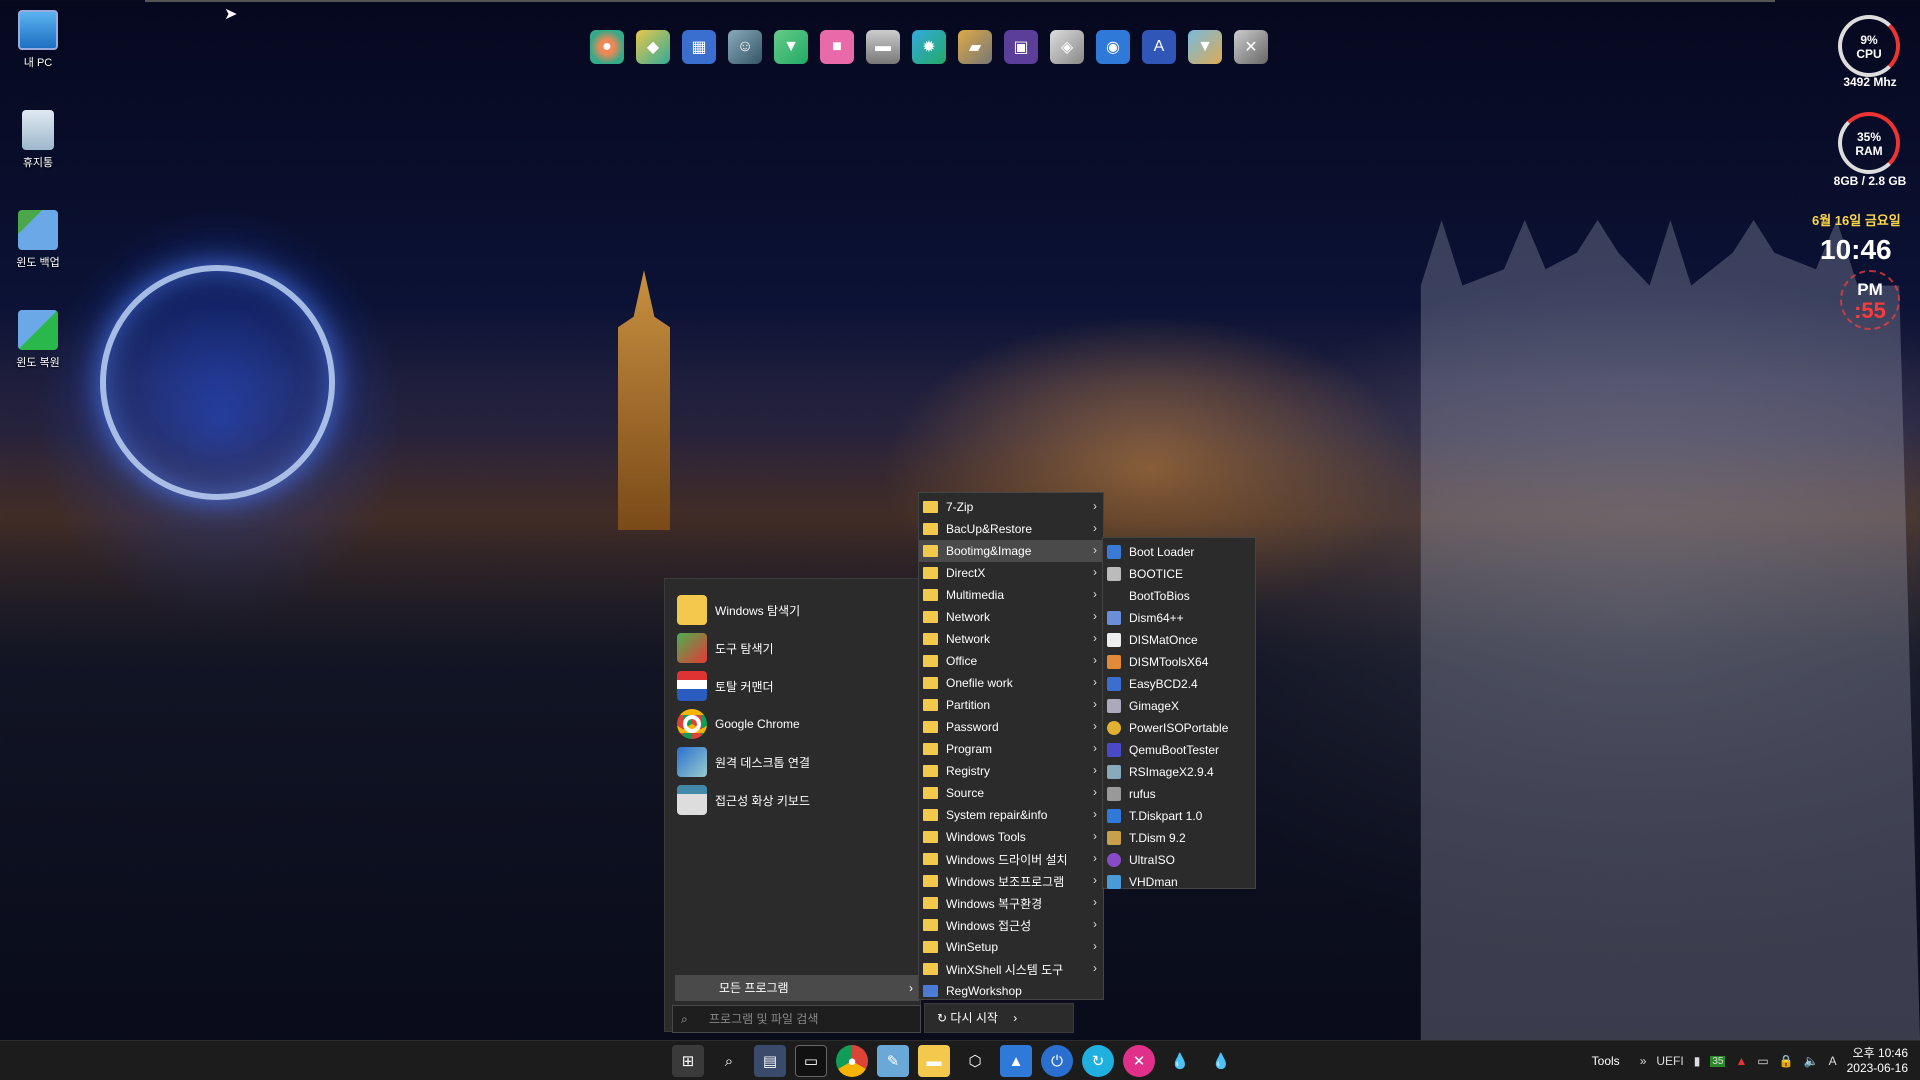 The image size is (1920, 1080). I want to click on notepad-icon: ✎, so click(893, 1061).